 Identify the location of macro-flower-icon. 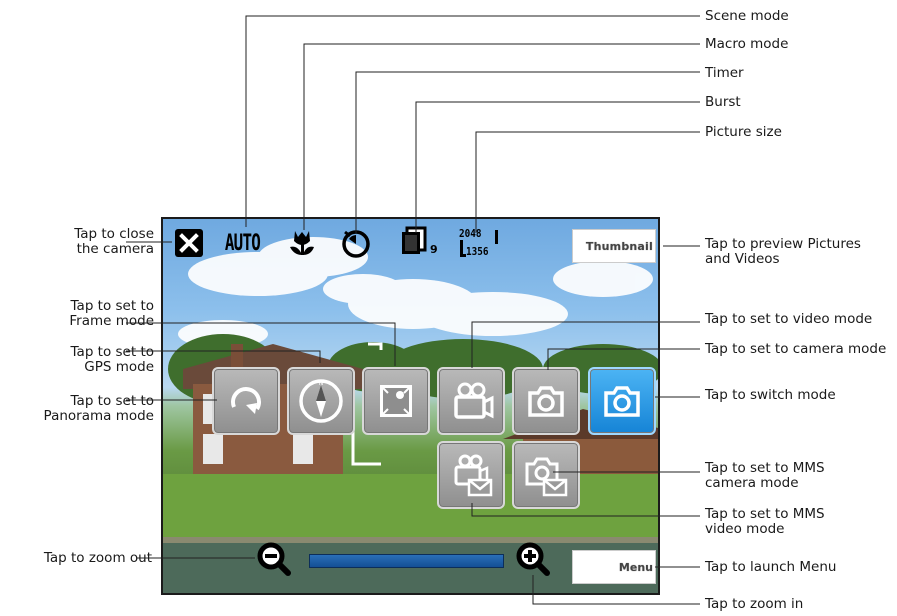
(302, 243).